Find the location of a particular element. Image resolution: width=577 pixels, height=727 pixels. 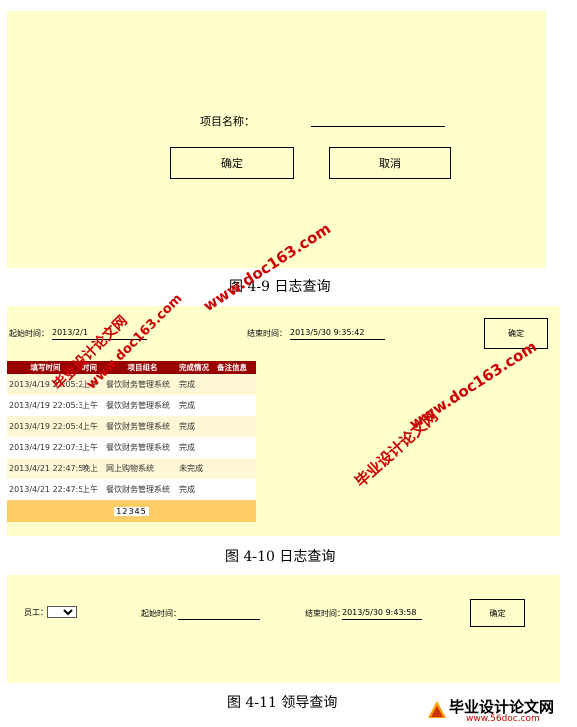

log-table-header: 填写时间 时间 项目组名 完成情况 备注信息 is located at coordinates (131, 367).